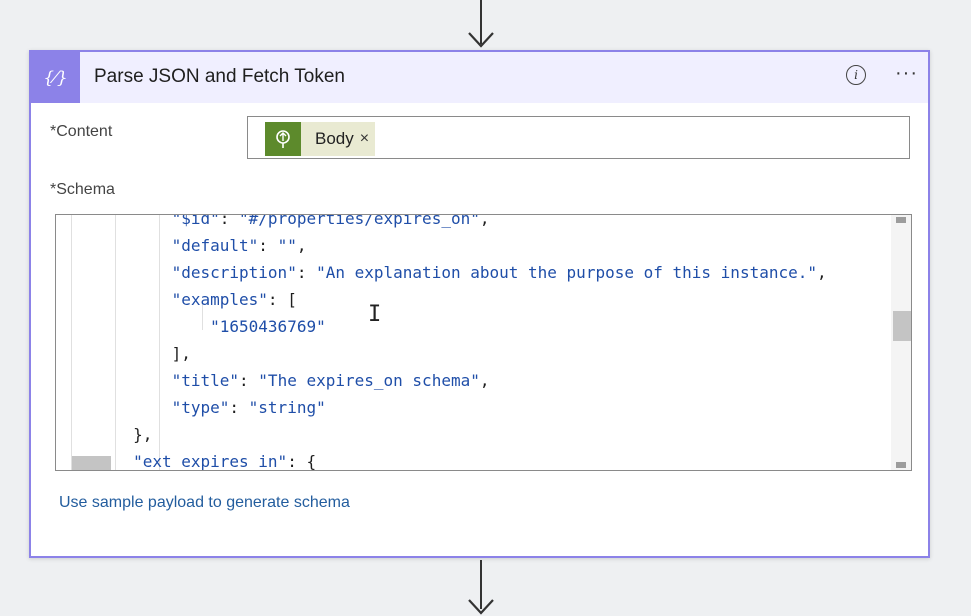  Describe the element at coordinates (330, 380) in the screenshot. I see `code-line: "title": "The expires_on schema",` at that location.